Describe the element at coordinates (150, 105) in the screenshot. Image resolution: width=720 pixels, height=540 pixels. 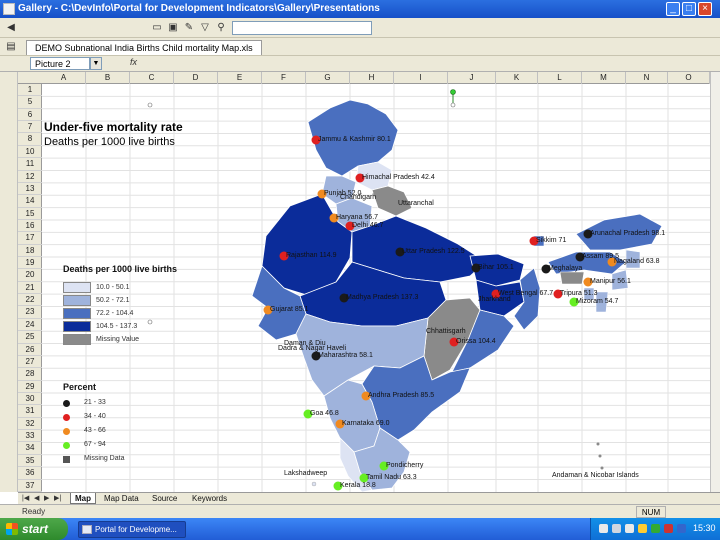
I see `resize-handle-top-left` at that location.